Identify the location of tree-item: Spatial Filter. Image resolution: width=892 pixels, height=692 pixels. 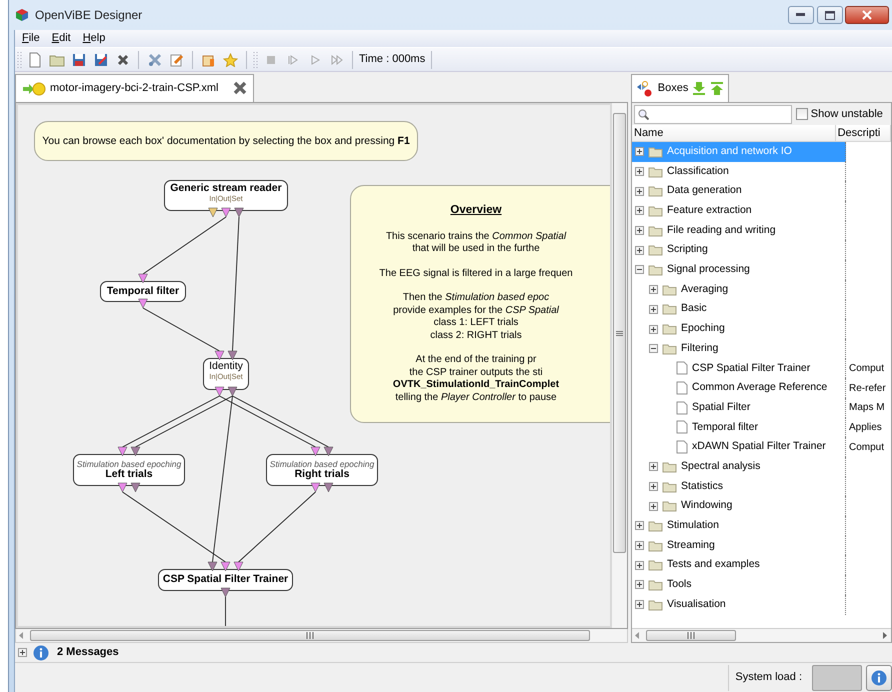
(739, 408).